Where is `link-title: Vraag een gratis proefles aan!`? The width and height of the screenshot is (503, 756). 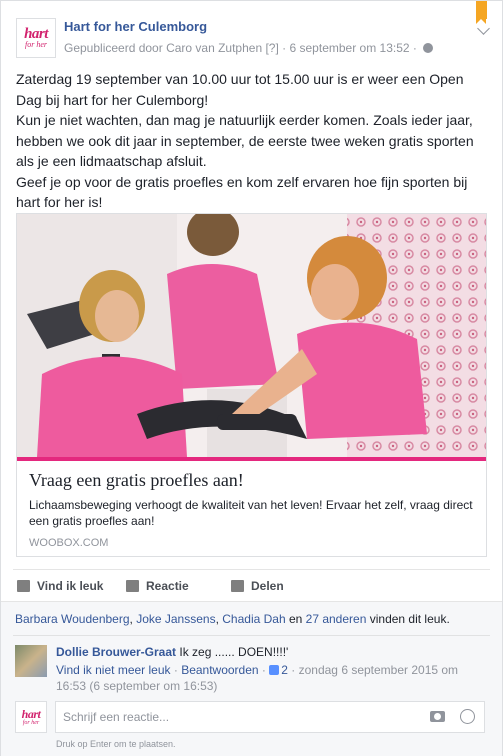
link-title: Vraag een gratis proefles aan! is located at coordinates (136, 480).